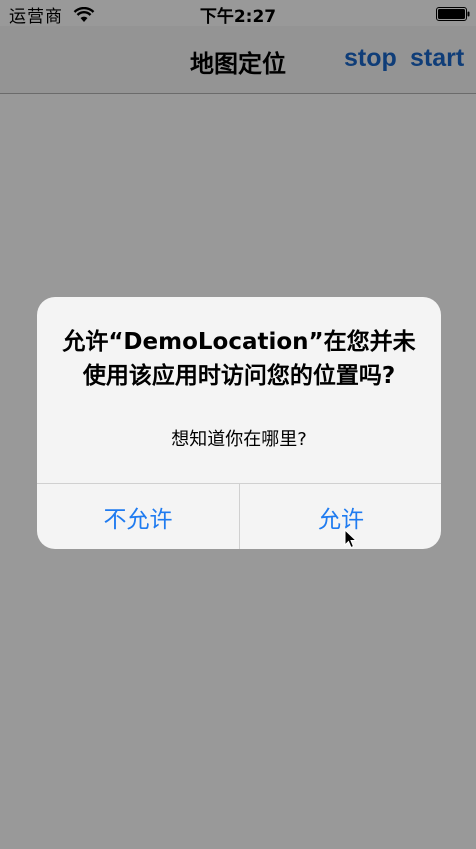 The width and height of the screenshot is (476, 849). What do you see at coordinates (138, 516) in the screenshot?
I see `deny-button: 不允许` at bounding box center [138, 516].